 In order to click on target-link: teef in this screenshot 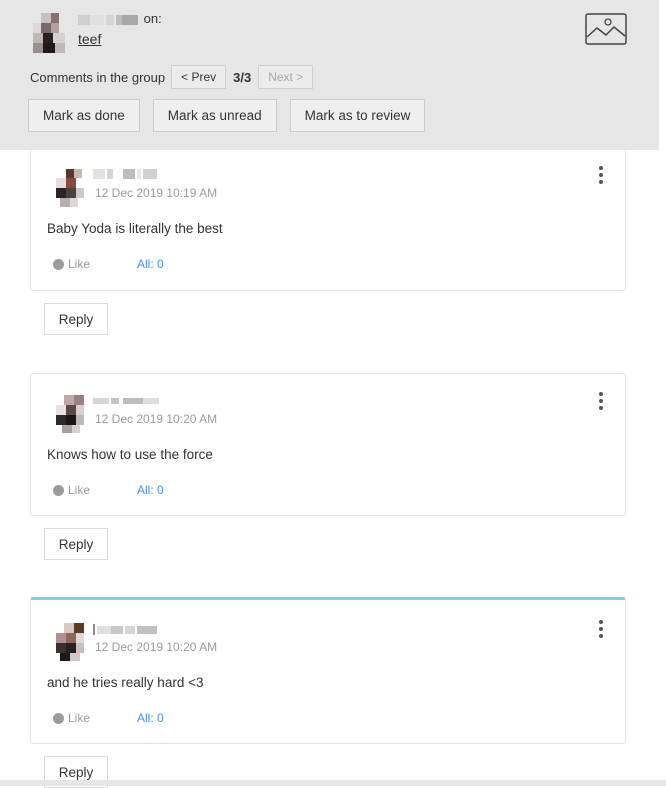, I will do `click(89, 39)`.